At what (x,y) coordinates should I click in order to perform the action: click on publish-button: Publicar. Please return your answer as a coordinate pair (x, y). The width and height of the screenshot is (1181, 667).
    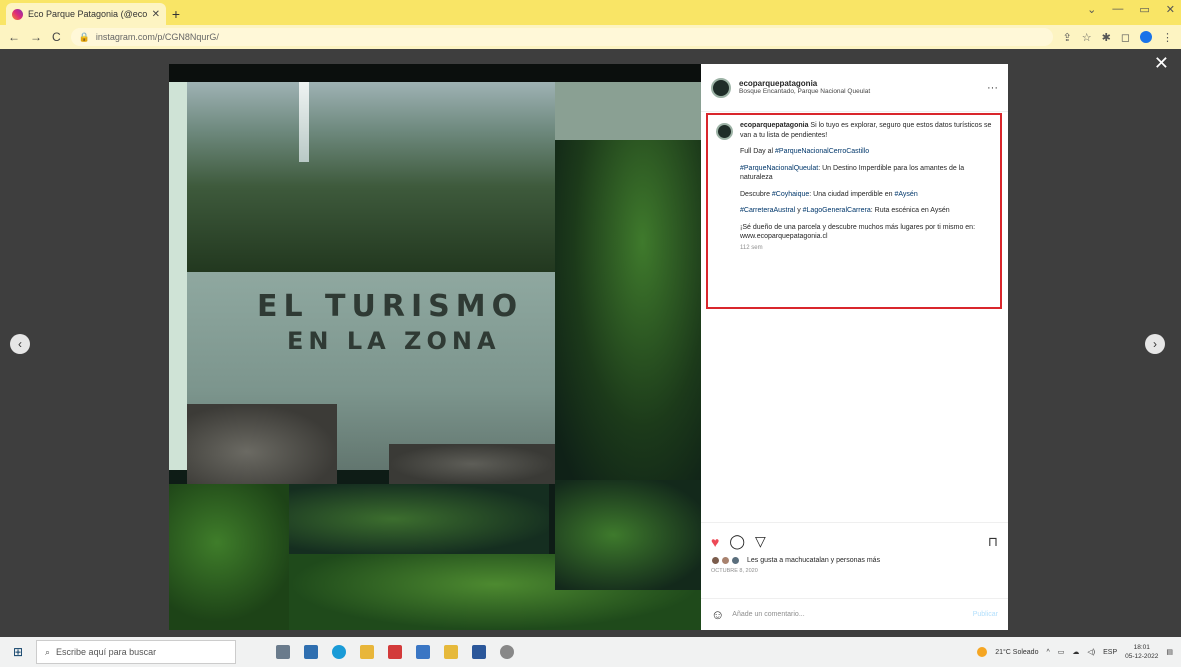
    Looking at the image, I should click on (985, 614).